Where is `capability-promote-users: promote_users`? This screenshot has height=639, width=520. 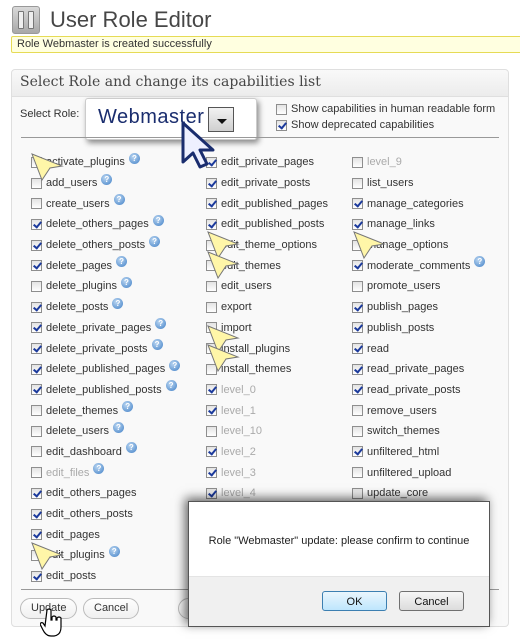
capability-promote-users: promote_users is located at coordinates (418, 286).